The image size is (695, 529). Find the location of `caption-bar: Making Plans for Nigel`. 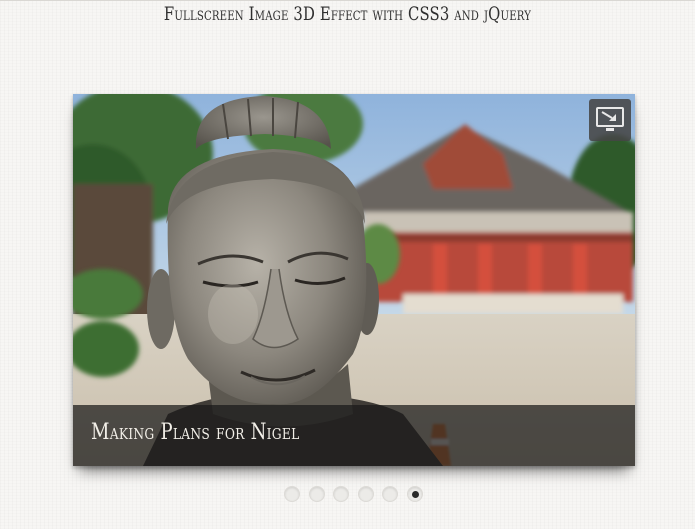

caption-bar: Making Plans for Nigel is located at coordinates (354, 435).